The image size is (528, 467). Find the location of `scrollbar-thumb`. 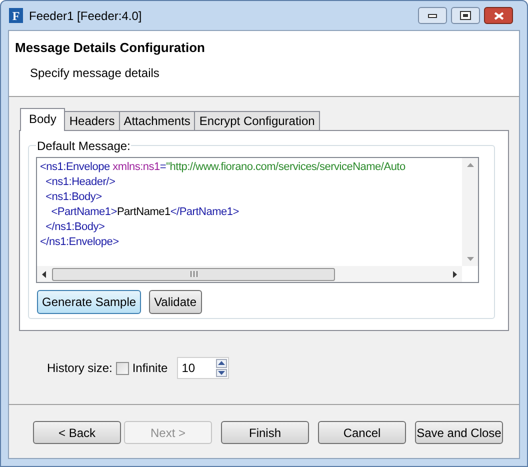

scrollbar-thumb is located at coordinates (193, 274).